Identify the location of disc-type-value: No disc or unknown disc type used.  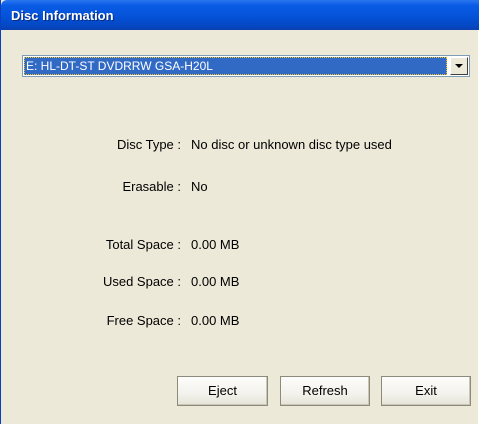
(291, 144).